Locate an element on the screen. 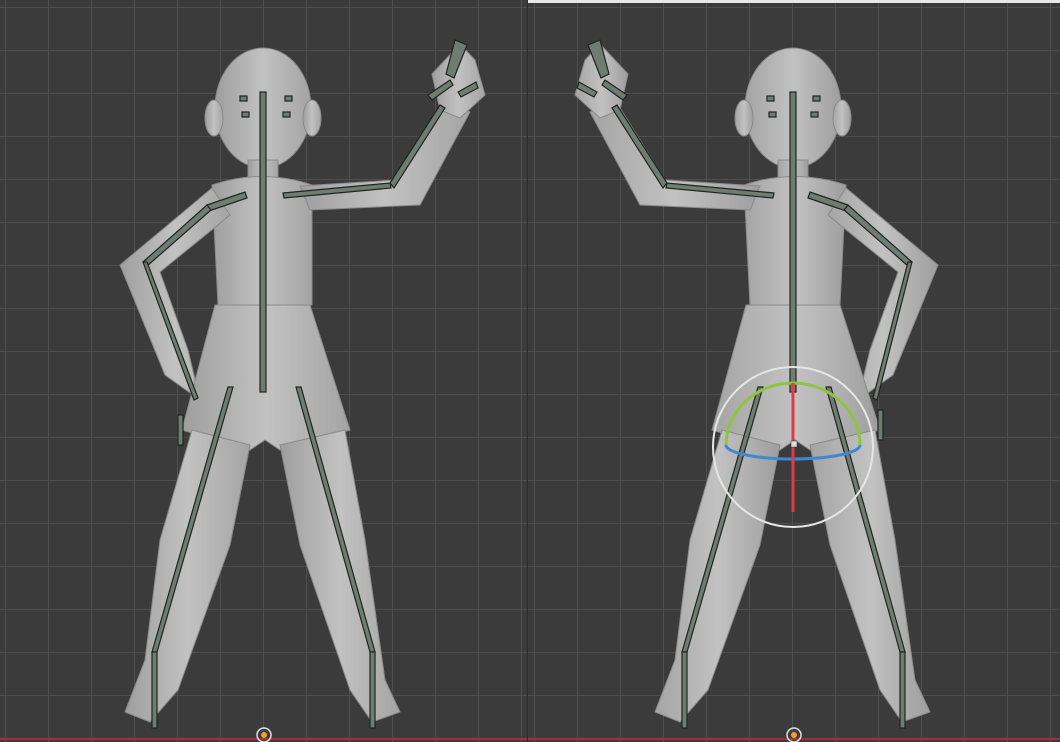  header-strip is located at coordinates (794, 1).